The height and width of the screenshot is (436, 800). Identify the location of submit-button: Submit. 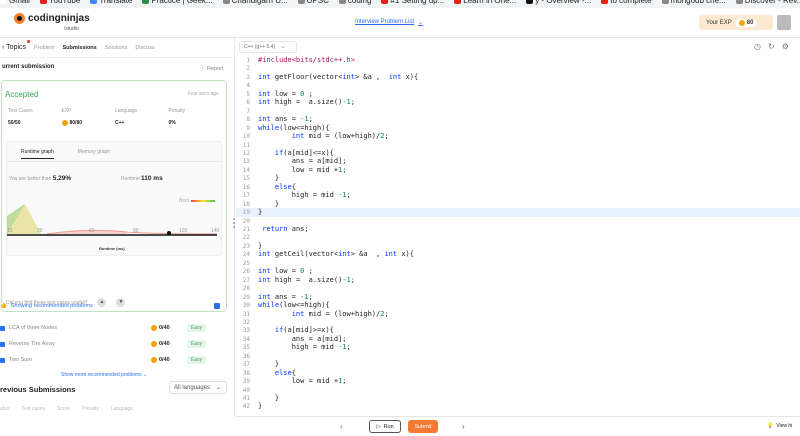
(423, 426).